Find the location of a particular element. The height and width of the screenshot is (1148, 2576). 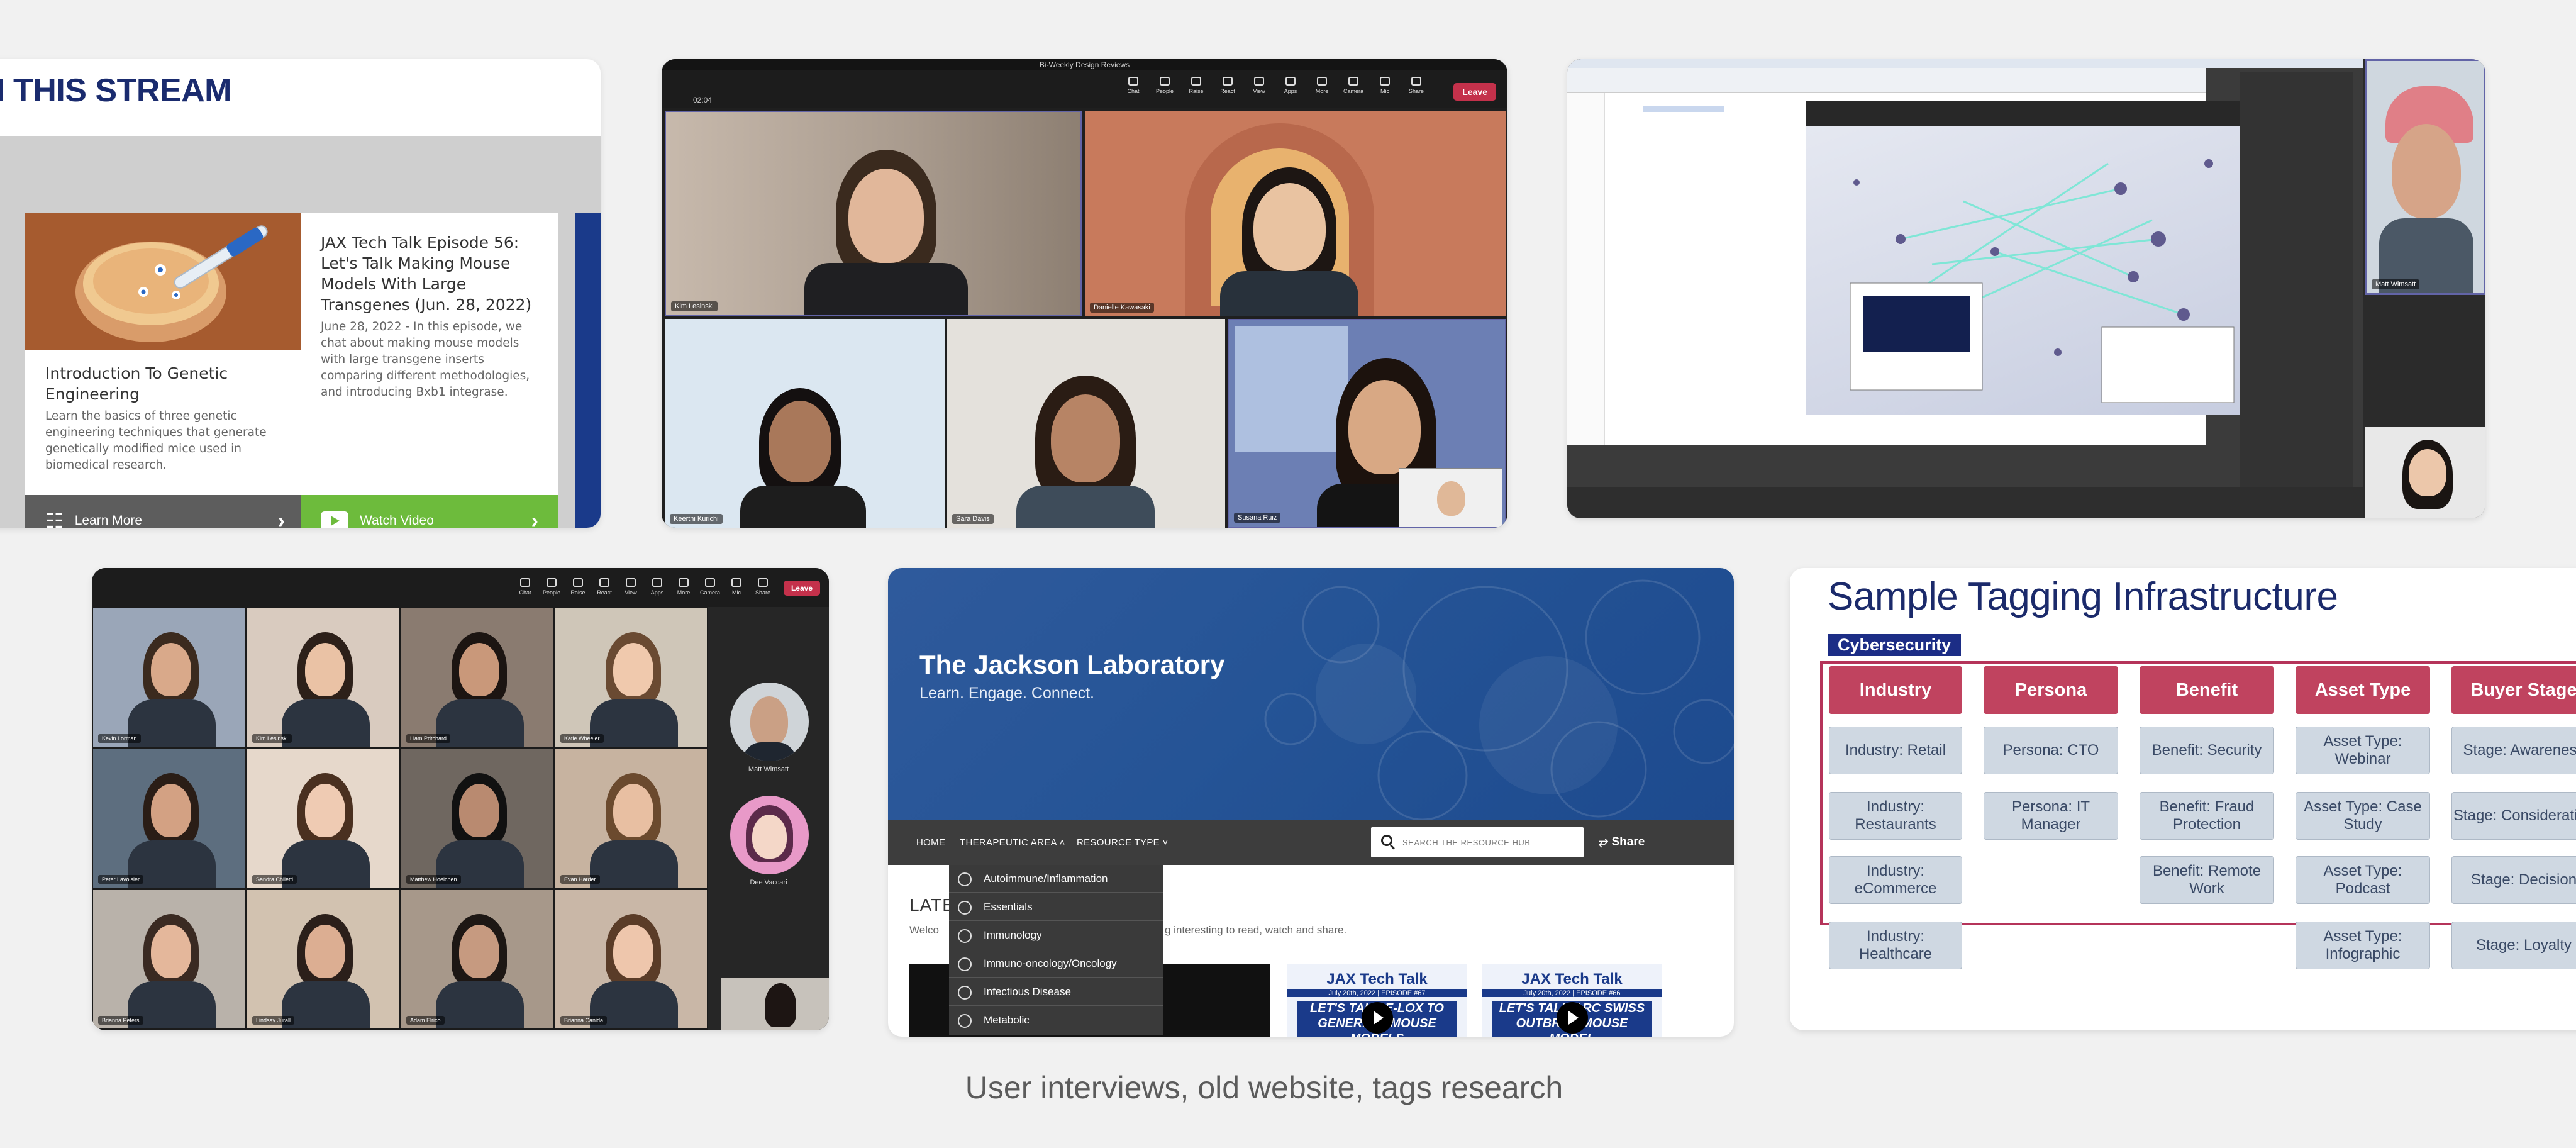

column-header-buyer-stage: Buyer Stage is located at coordinates (2513, 690).